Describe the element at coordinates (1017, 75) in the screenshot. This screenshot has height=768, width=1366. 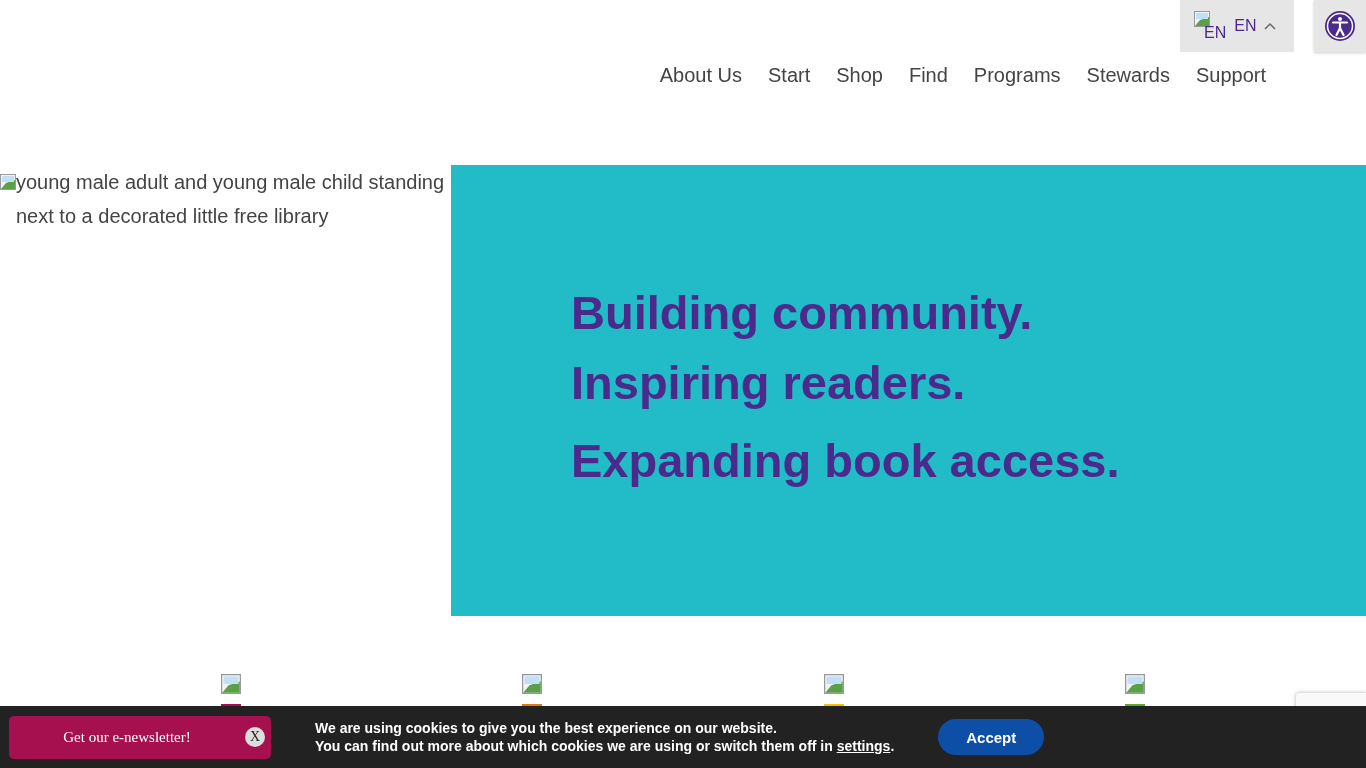
I see `nav-link: Programs` at that location.